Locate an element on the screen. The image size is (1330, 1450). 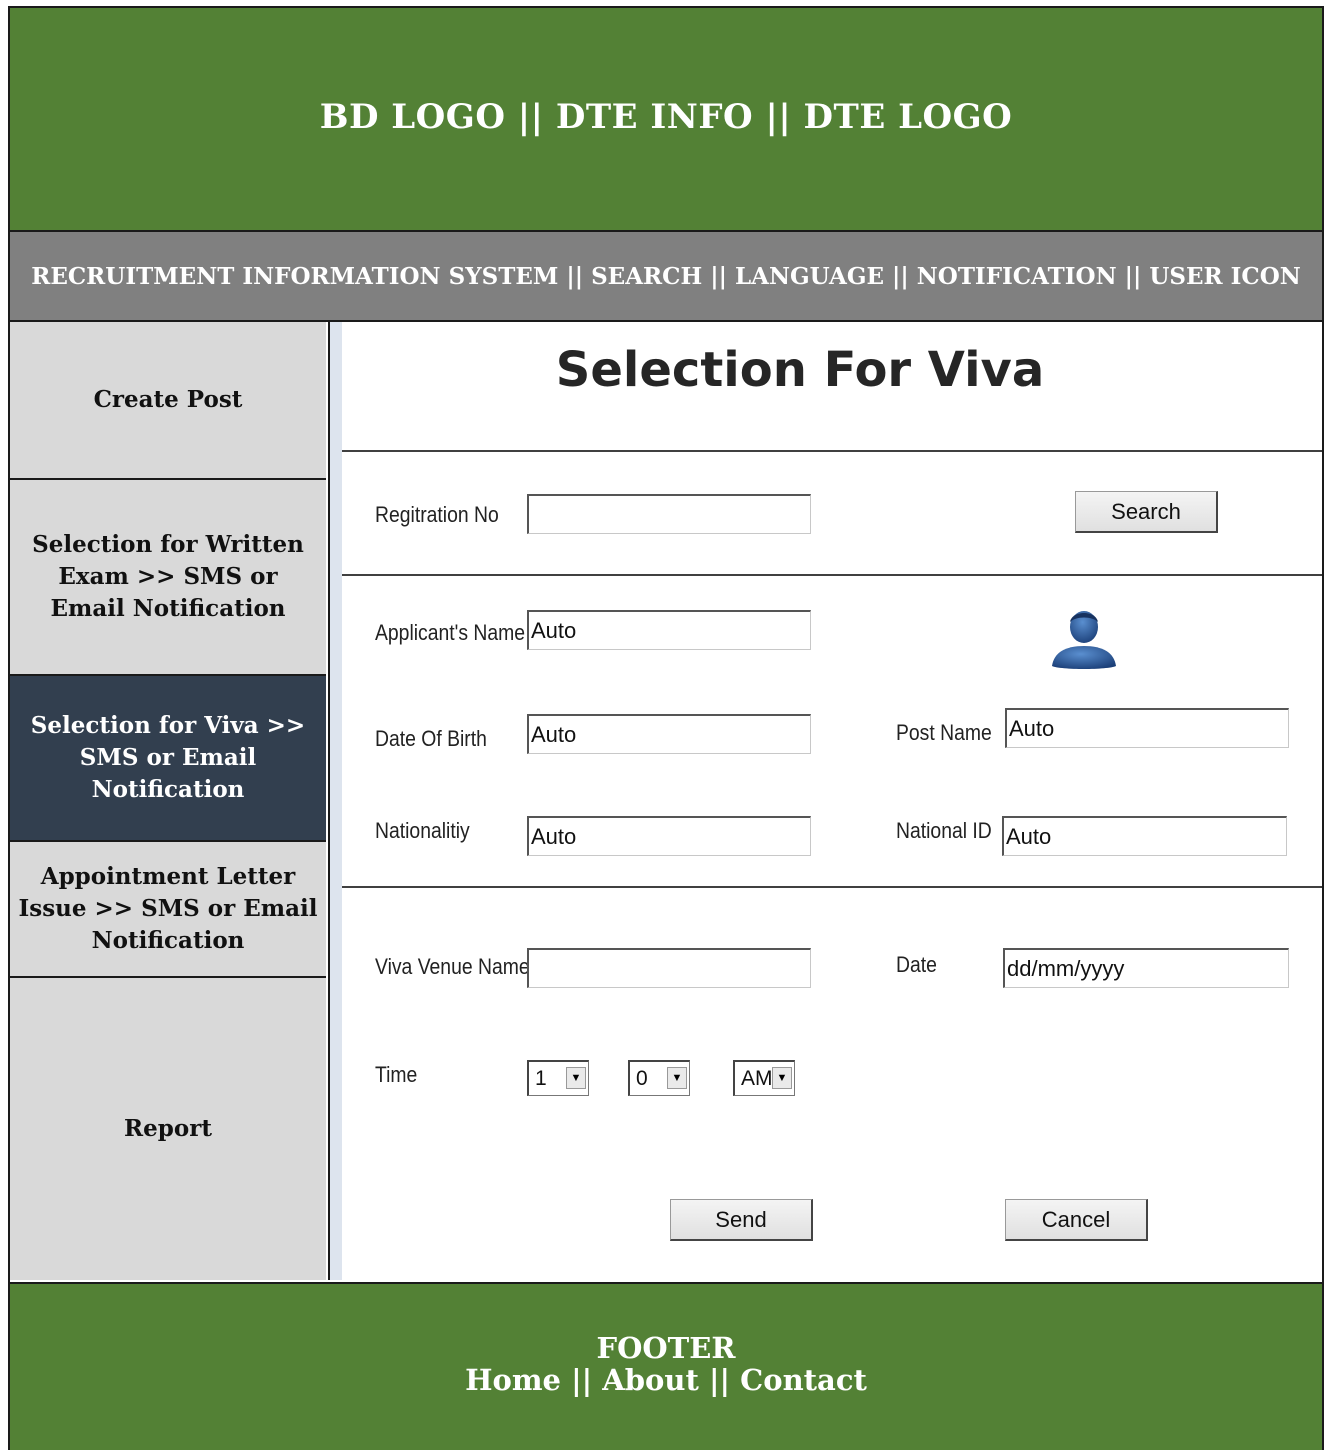
hour-select: 1 ▼ is located at coordinates (558, 1078).